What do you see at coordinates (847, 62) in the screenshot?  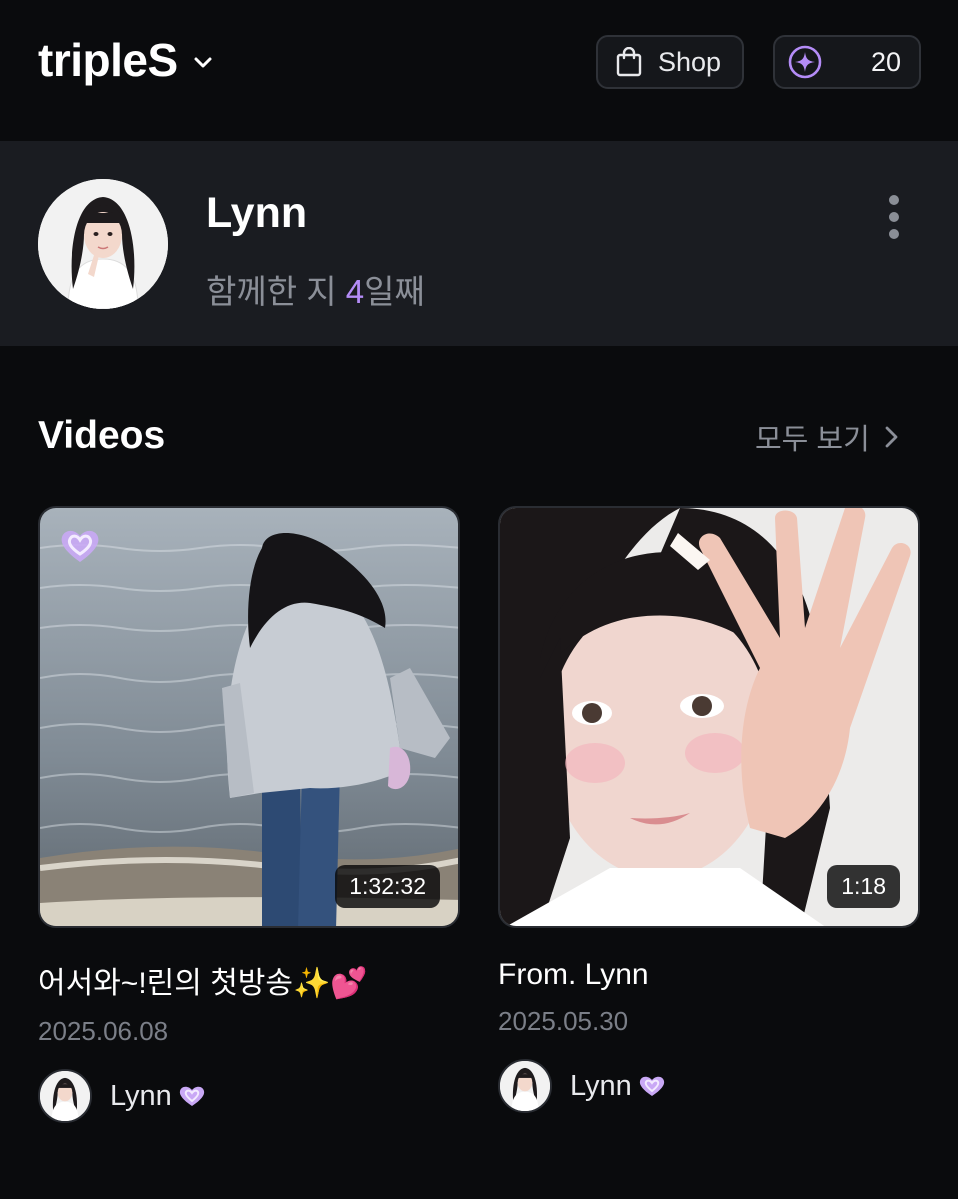 I see `points-balance-button: 20` at bounding box center [847, 62].